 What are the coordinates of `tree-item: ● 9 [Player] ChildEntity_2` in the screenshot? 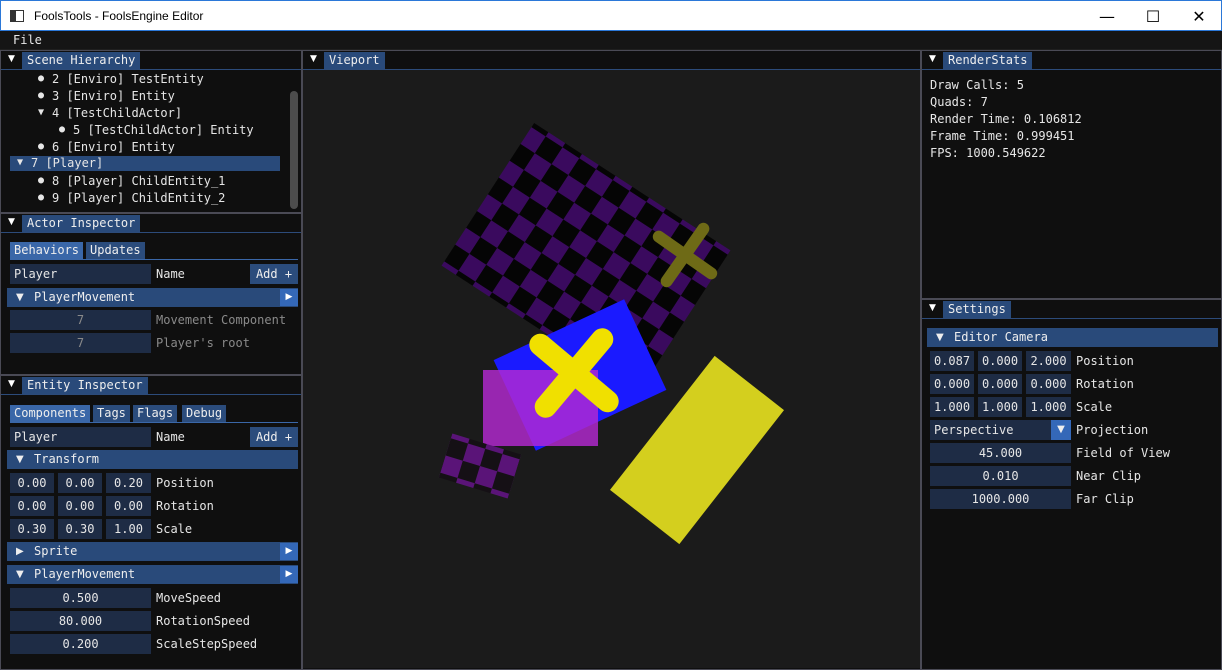 It's located at (151, 199).